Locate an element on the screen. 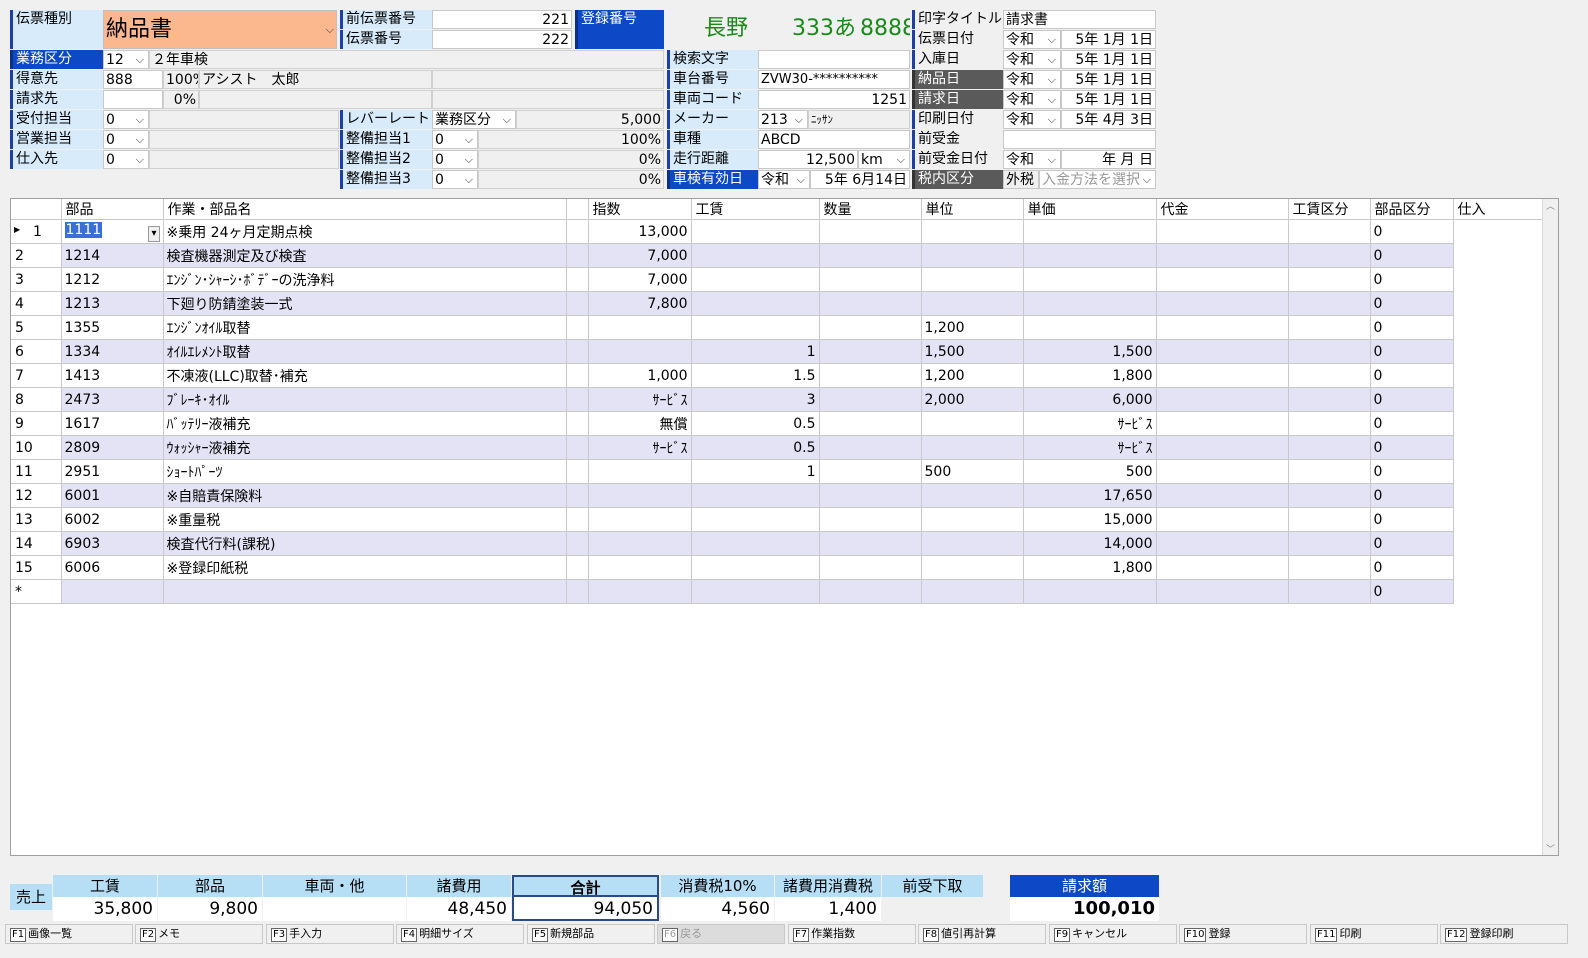  table-row: 13 6002 ※重量税 15,000 0 is located at coordinates (777, 519).